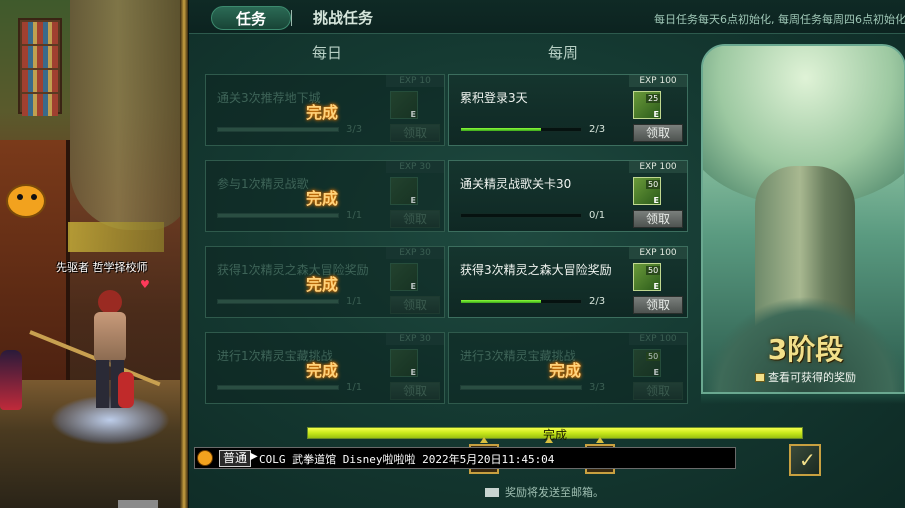  What do you see at coordinates (128, 115) in the screenshot?
I see `tree-trunk` at bounding box center [128, 115].